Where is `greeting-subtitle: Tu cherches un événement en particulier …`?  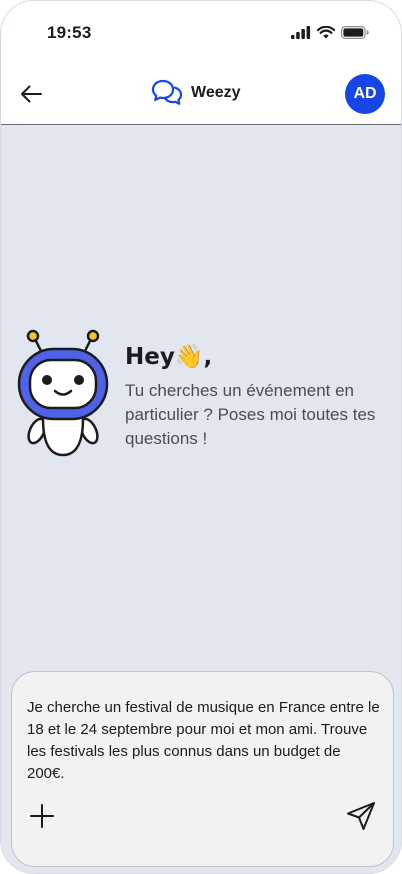 greeting-subtitle: Tu cherches un événement en particulier … is located at coordinates (250, 414).